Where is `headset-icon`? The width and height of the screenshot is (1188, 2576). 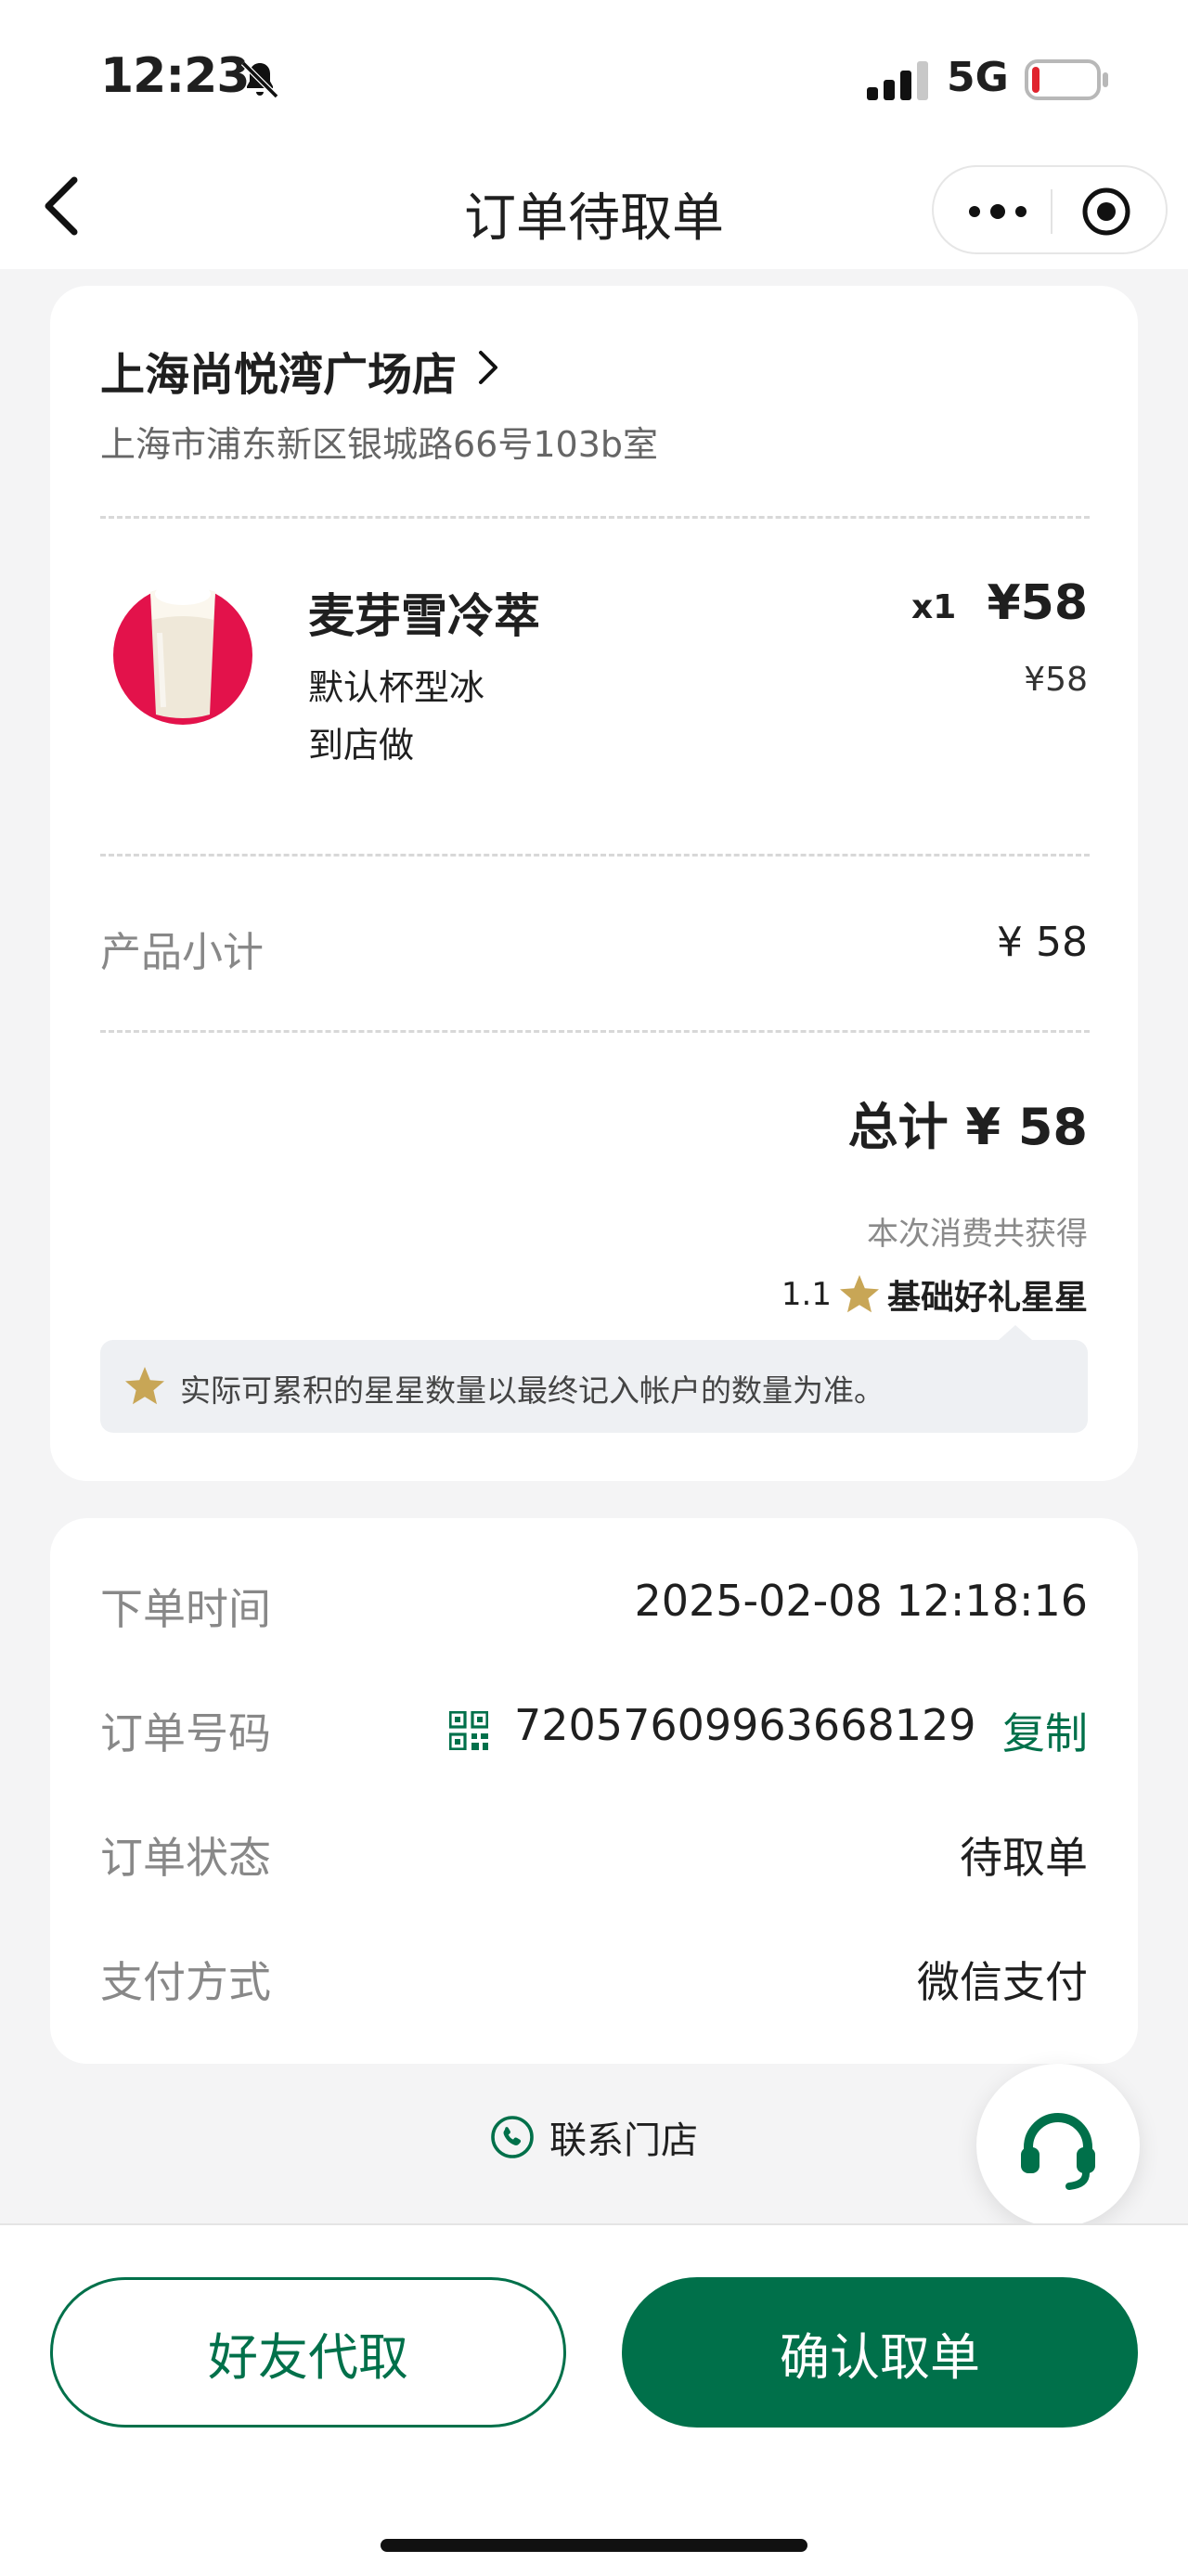
headset-icon is located at coordinates (1058, 2151).